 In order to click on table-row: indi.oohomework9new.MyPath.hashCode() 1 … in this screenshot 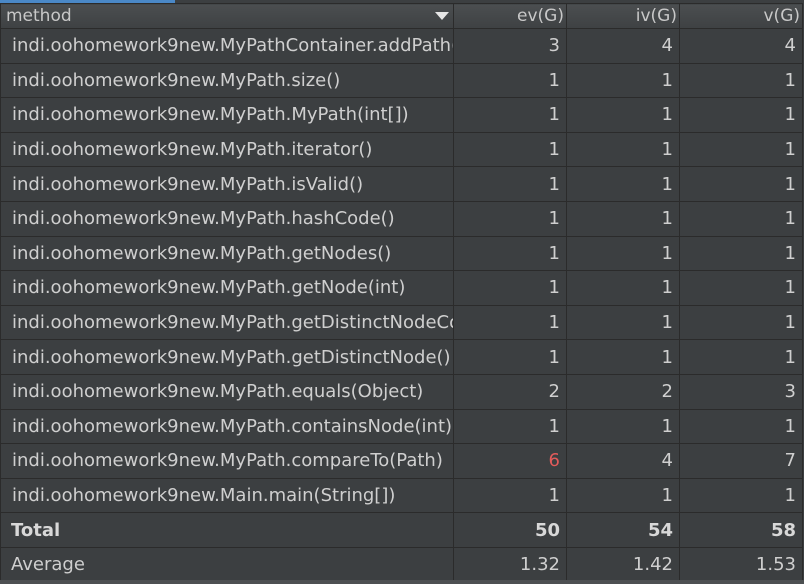, I will do `click(401, 218)`.